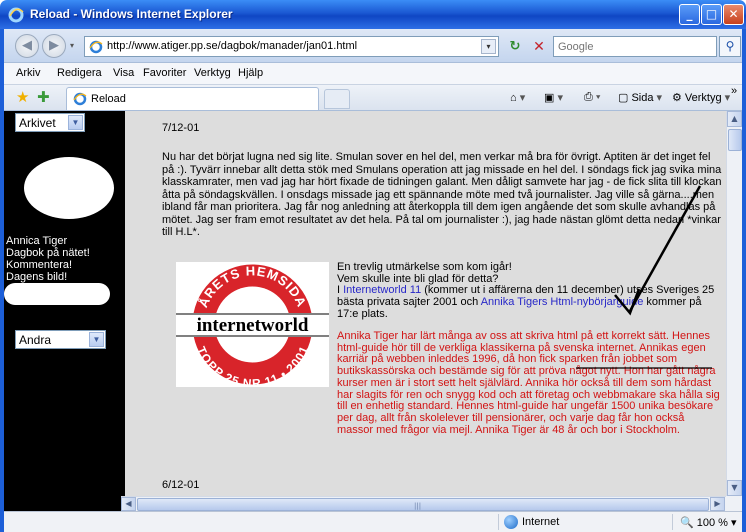  Describe the element at coordinates (192, 98) in the screenshot. I see `tab-reload: Reload` at that location.